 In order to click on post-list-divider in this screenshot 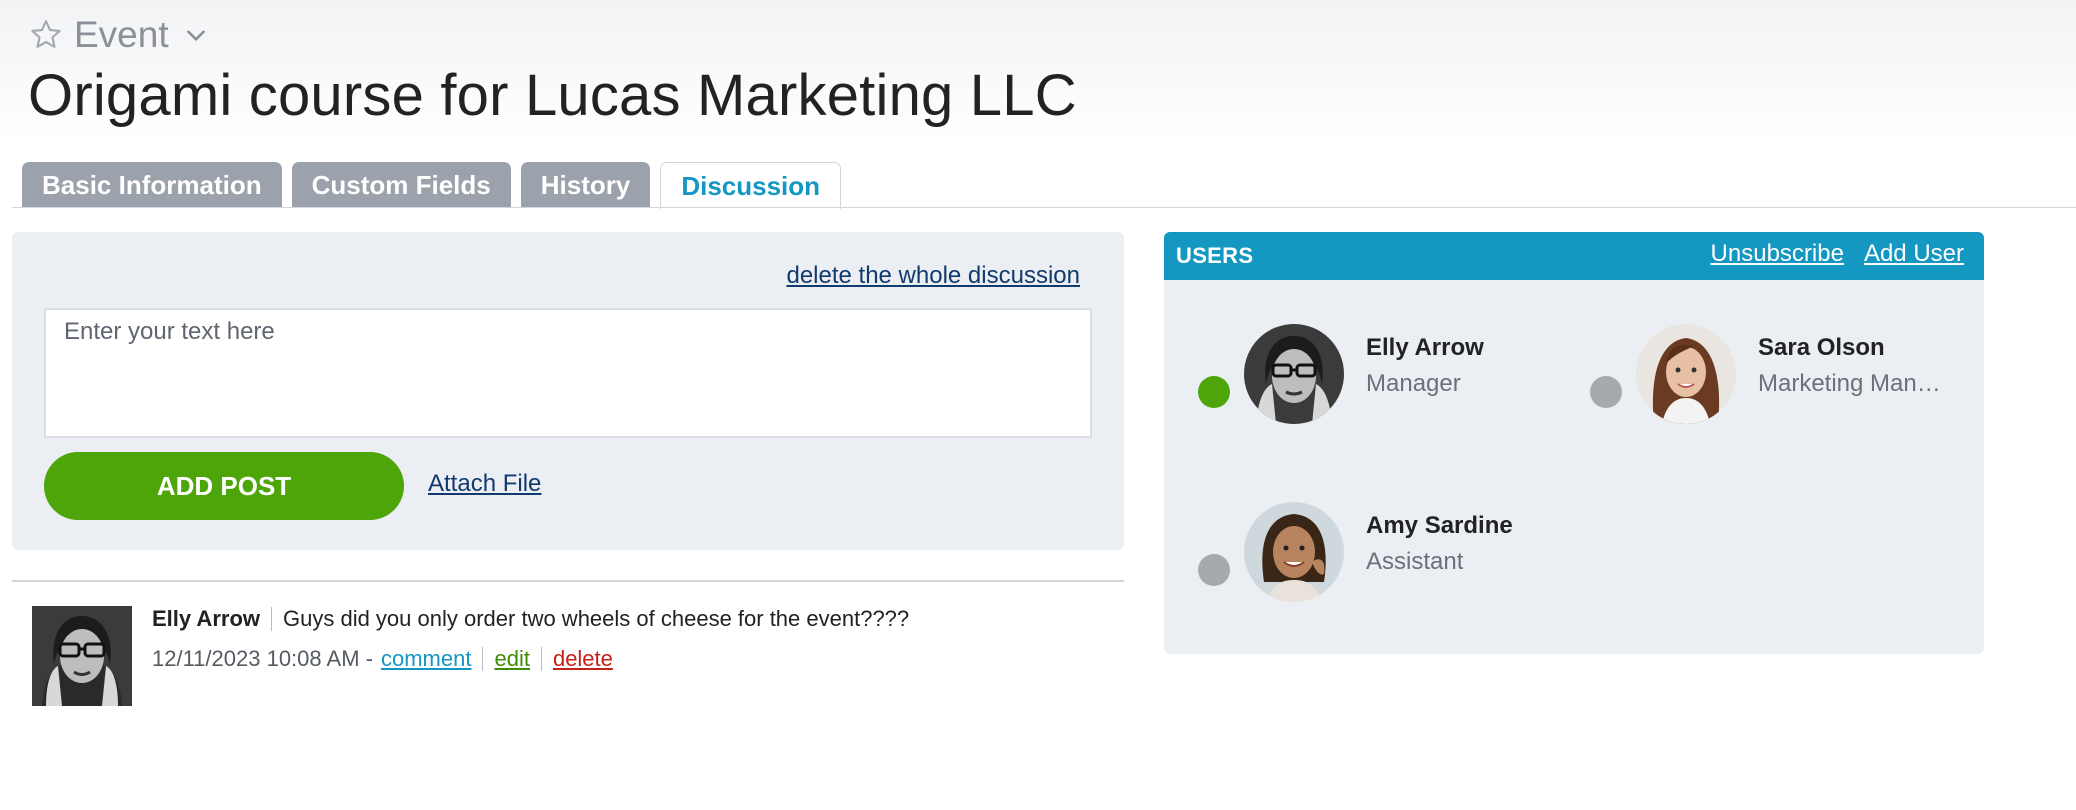, I will do `click(568, 581)`.